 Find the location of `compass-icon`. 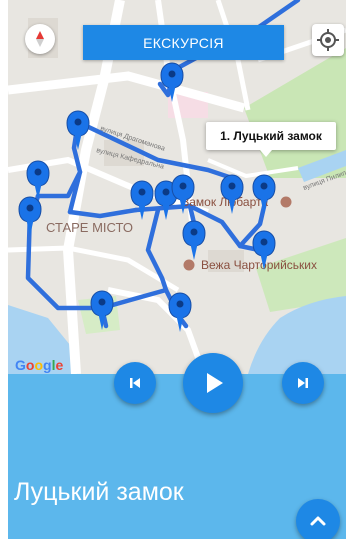

compass-icon is located at coordinates (40, 39).